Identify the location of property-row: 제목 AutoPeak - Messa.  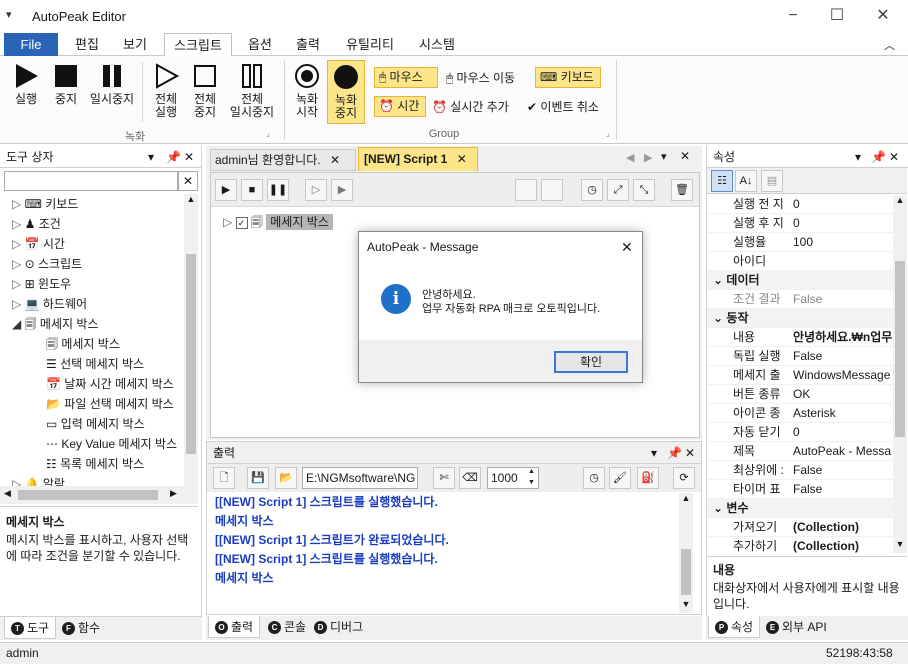
(800, 451).